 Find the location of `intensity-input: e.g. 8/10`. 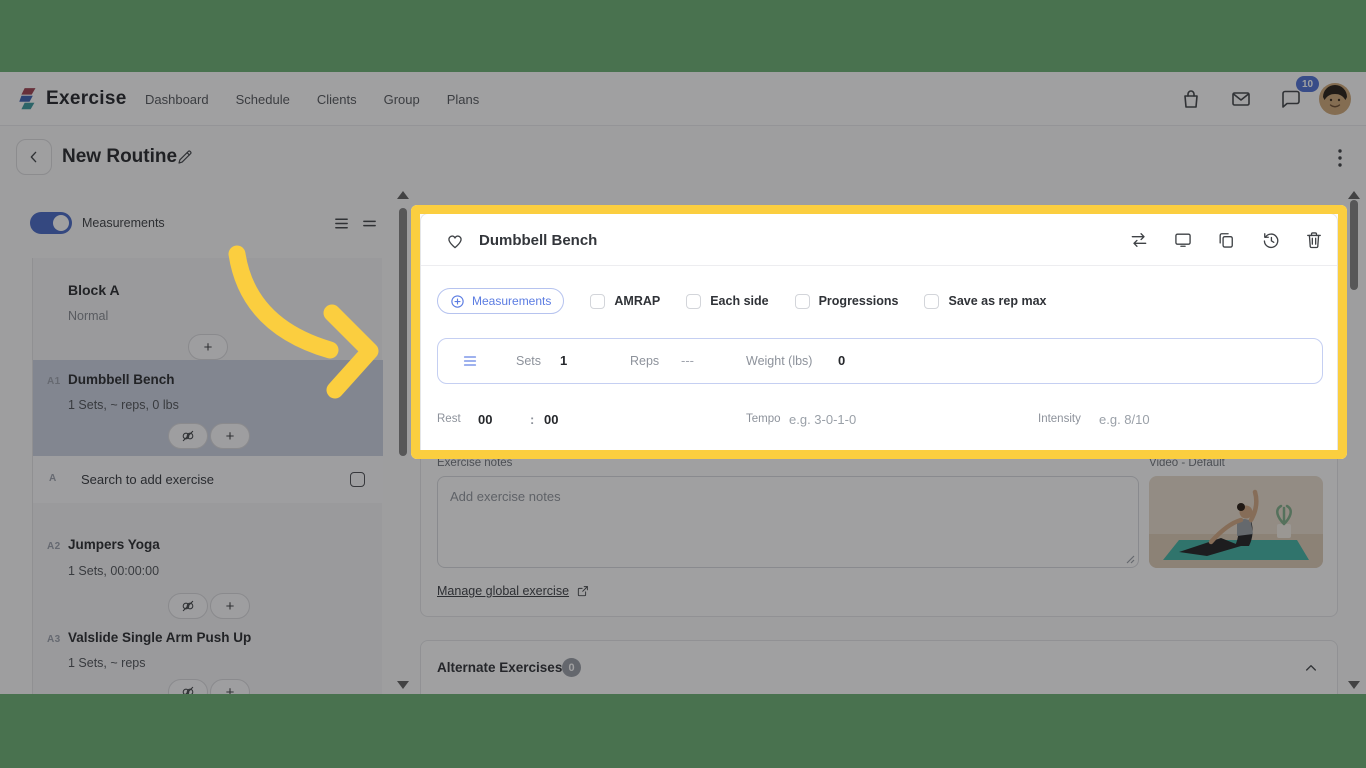

intensity-input: e.g. 8/10 is located at coordinates (1124, 419).